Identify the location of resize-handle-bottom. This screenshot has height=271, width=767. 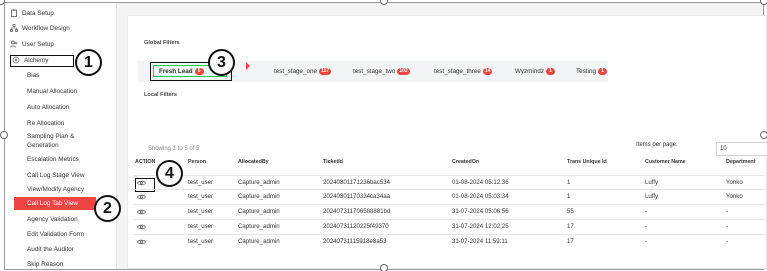
(384, 267).